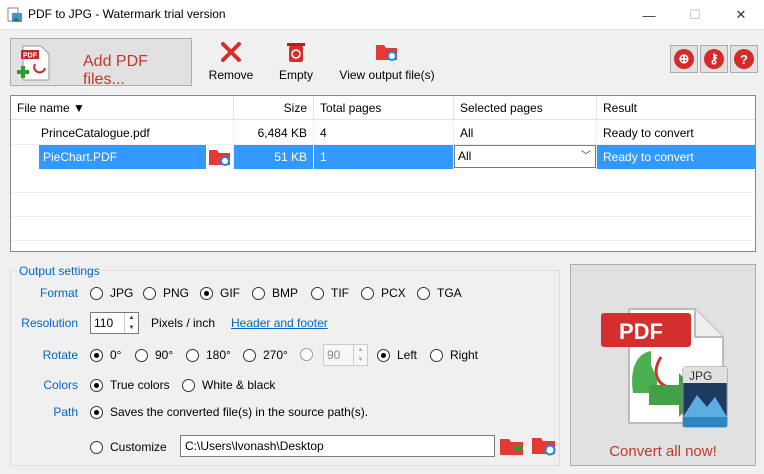  I want to click on rotate-270-radio: 270°, so click(265, 355).